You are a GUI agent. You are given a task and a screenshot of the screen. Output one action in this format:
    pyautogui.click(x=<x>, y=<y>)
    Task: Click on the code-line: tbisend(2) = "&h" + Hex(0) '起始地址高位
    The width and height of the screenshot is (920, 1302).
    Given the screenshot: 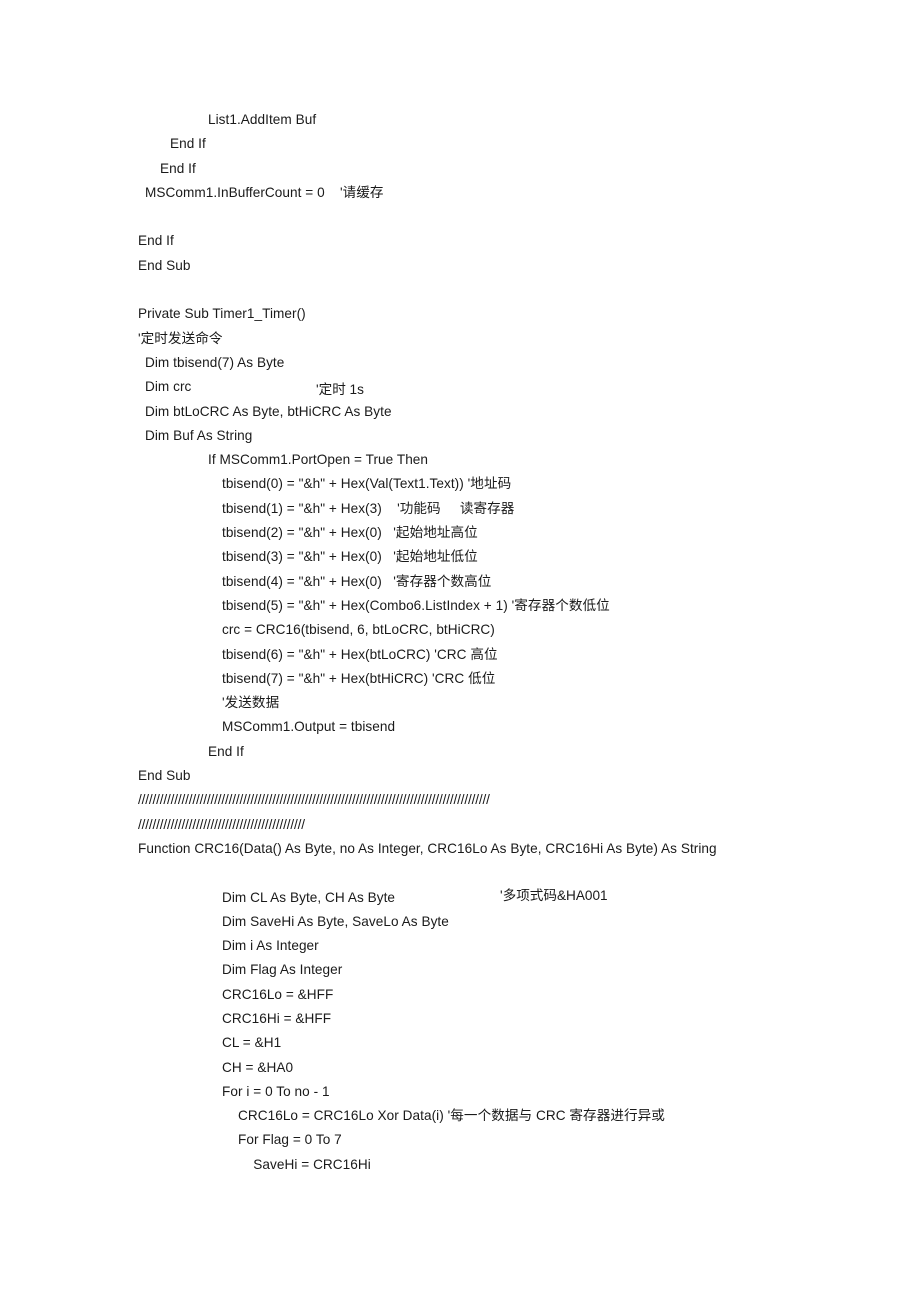 What is the action you would take?
    pyautogui.click(x=350, y=533)
    